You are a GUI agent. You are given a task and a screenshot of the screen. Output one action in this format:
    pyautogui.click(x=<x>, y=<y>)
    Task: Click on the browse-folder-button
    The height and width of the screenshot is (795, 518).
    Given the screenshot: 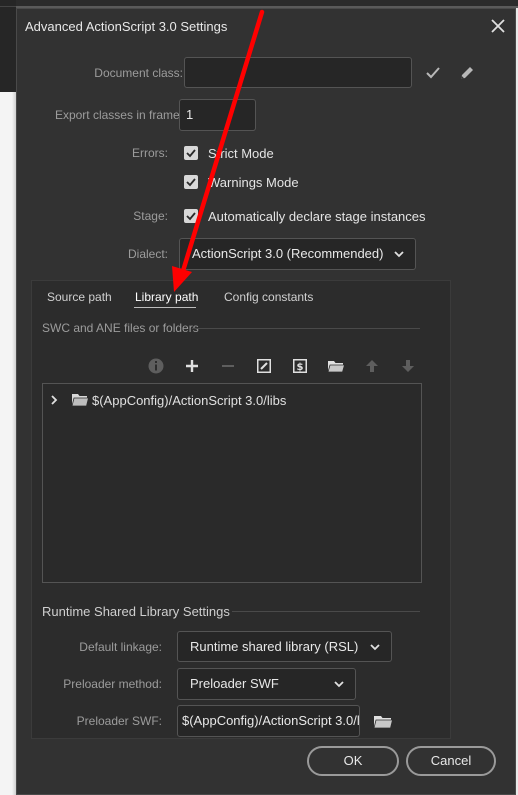 What is the action you would take?
    pyautogui.click(x=336, y=366)
    